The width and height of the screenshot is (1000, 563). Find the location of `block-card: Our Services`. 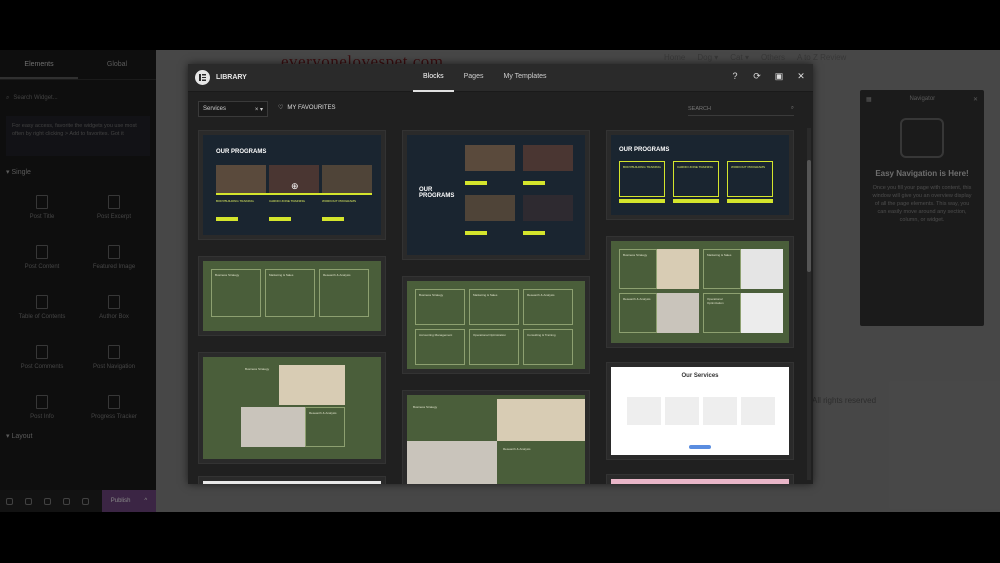

block-card: Our Services is located at coordinates (700, 411).